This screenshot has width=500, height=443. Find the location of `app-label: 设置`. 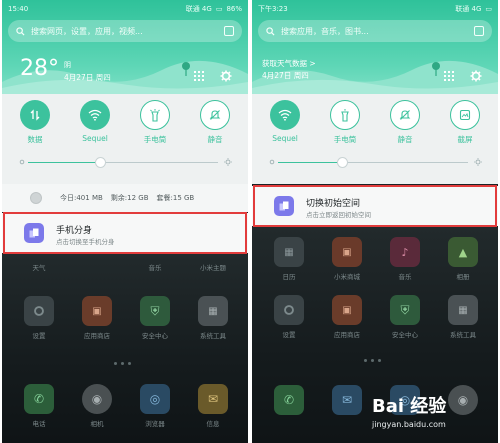

app-label: 设置 is located at coordinates (289, 335).